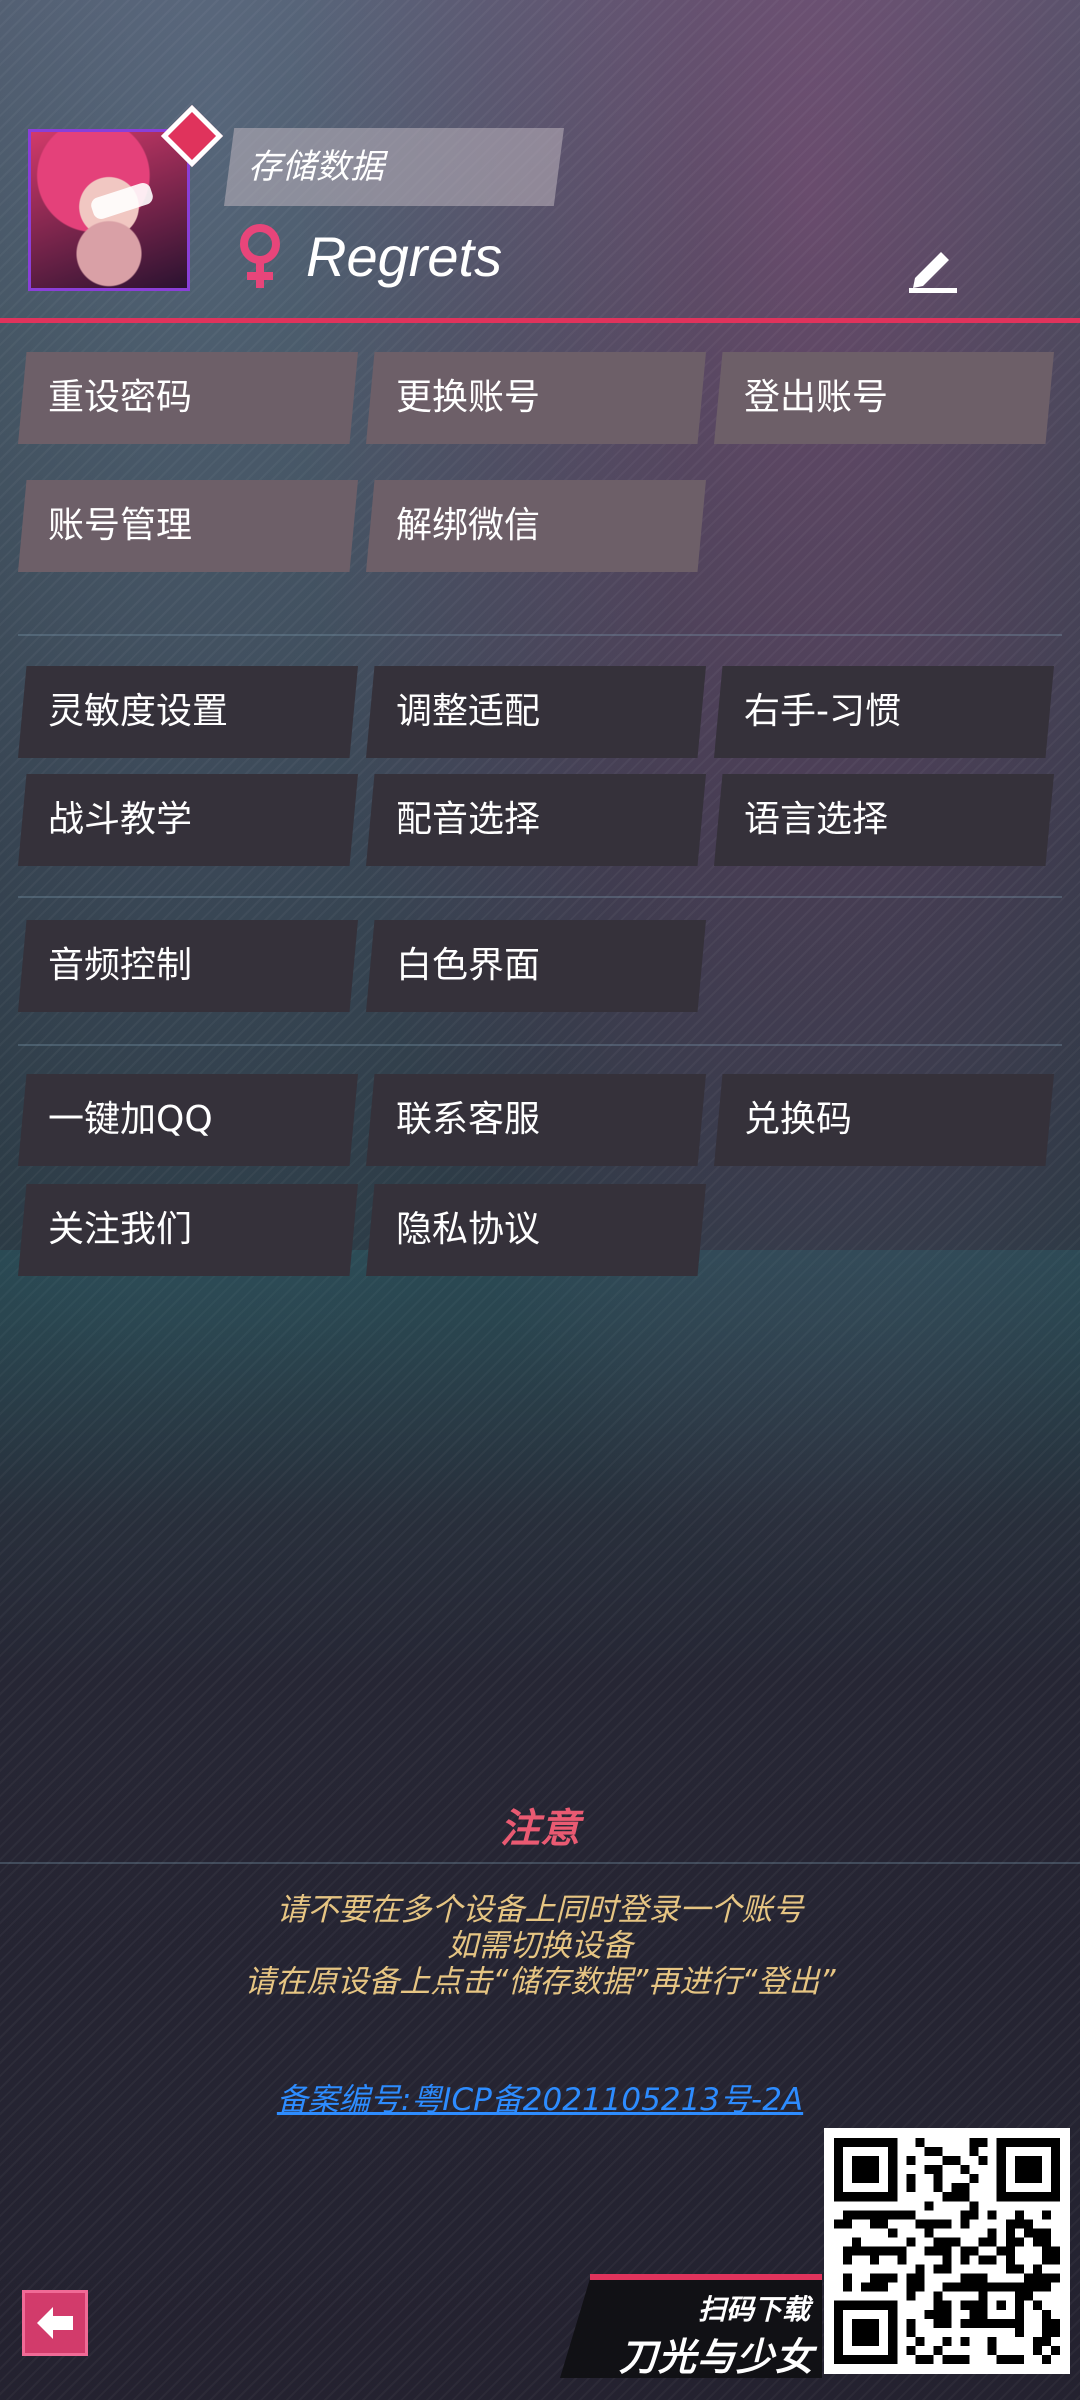 The image size is (1080, 2400). I want to click on game-logo-text: 刀光与少女, so click(716, 2357).